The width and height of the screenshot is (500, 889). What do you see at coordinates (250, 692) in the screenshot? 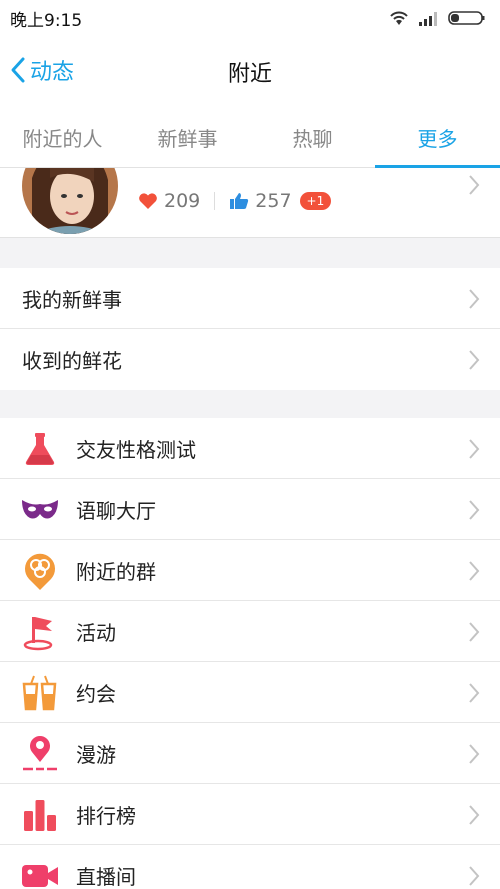
I see `dating-item: 约会` at bounding box center [250, 692].